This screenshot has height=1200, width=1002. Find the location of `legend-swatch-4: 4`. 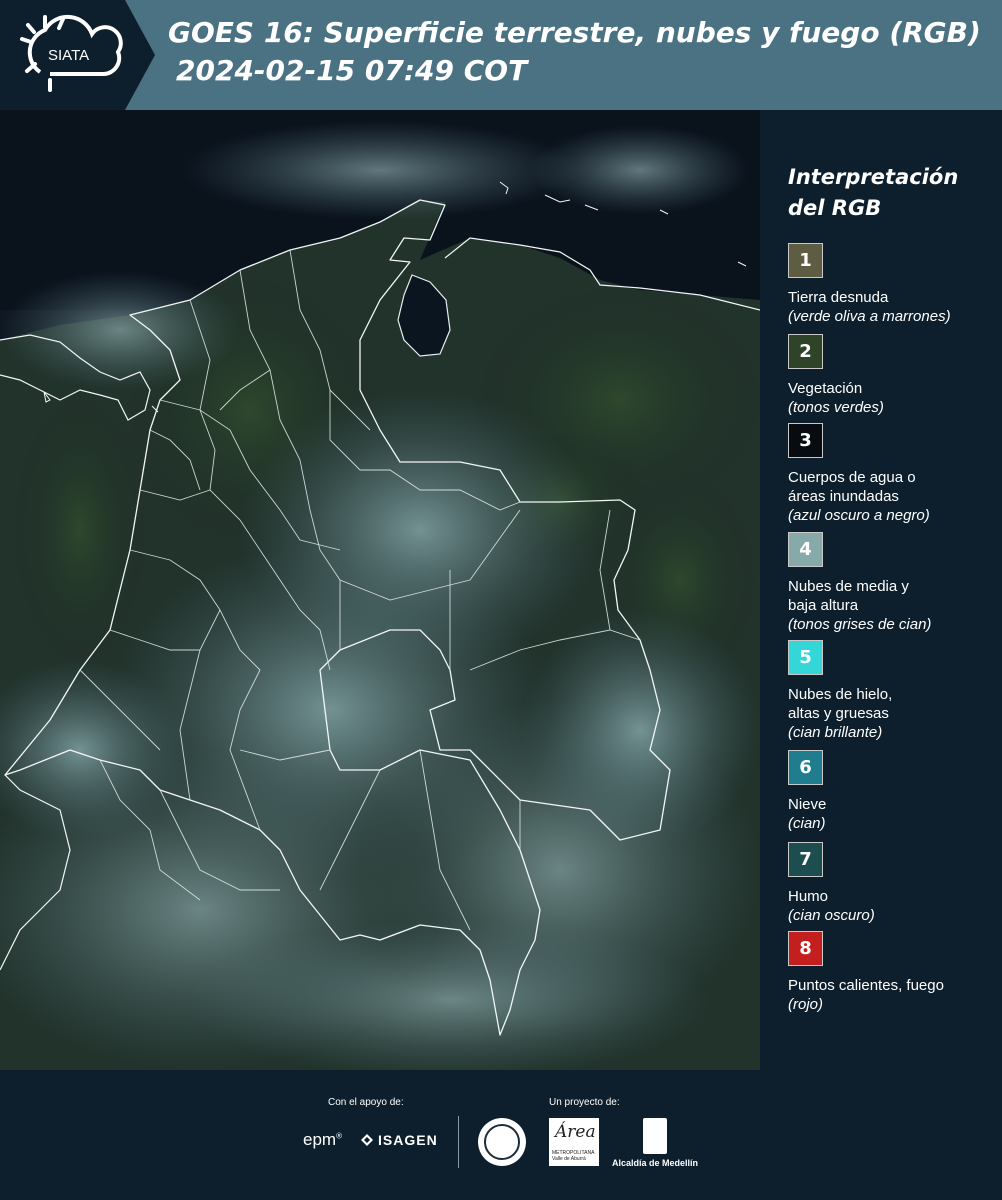

legend-swatch-4: 4 is located at coordinates (805, 549).